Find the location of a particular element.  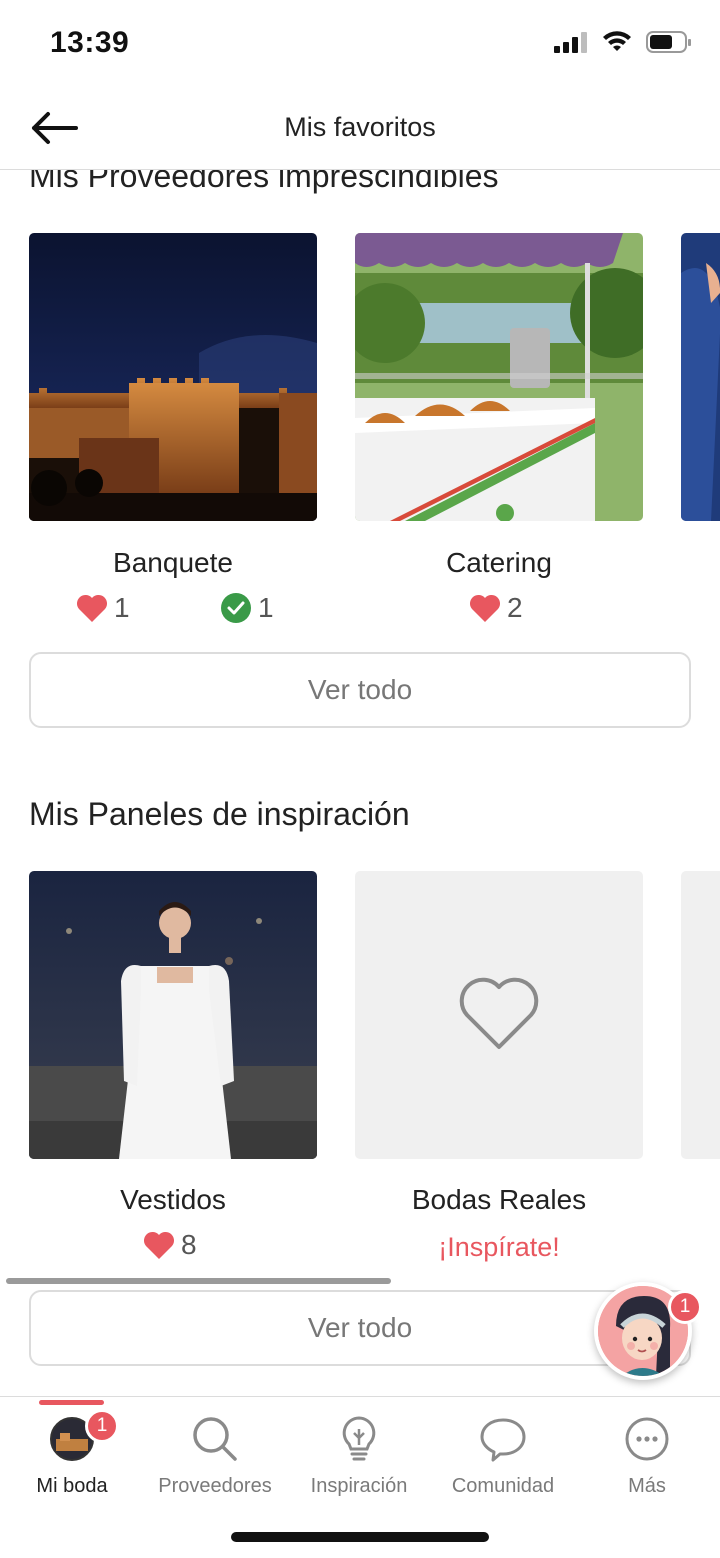

catering-likes: 2 is located at coordinates (496, 608).